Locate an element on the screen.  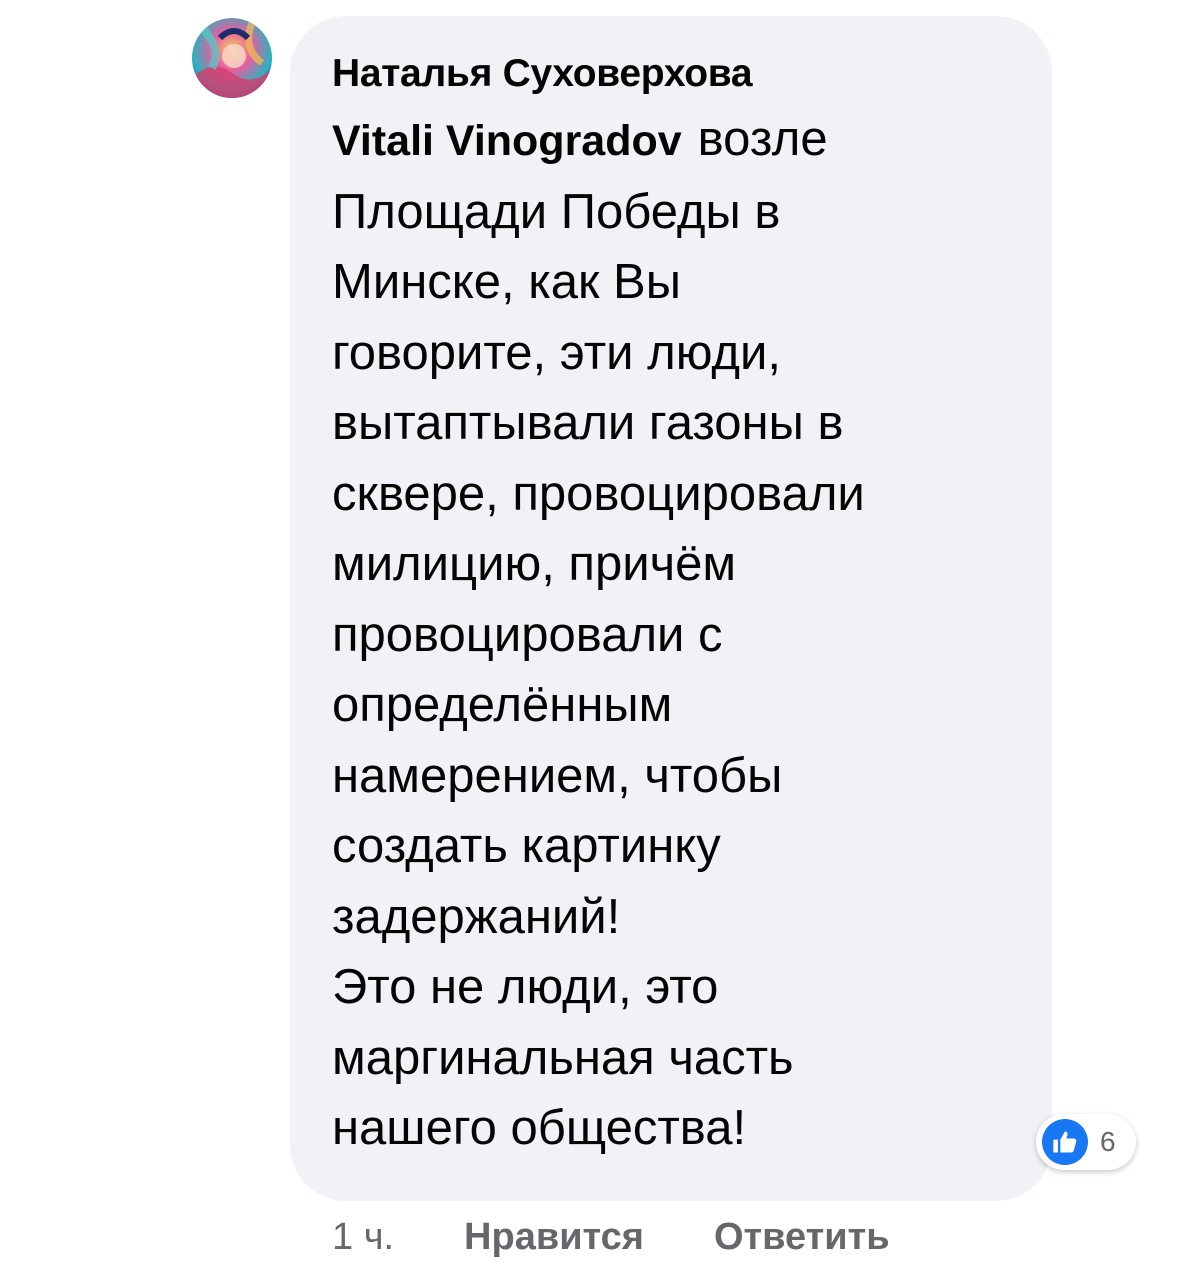
comment-line: вытаптывали газоны в is located at coordinates (588, 423).